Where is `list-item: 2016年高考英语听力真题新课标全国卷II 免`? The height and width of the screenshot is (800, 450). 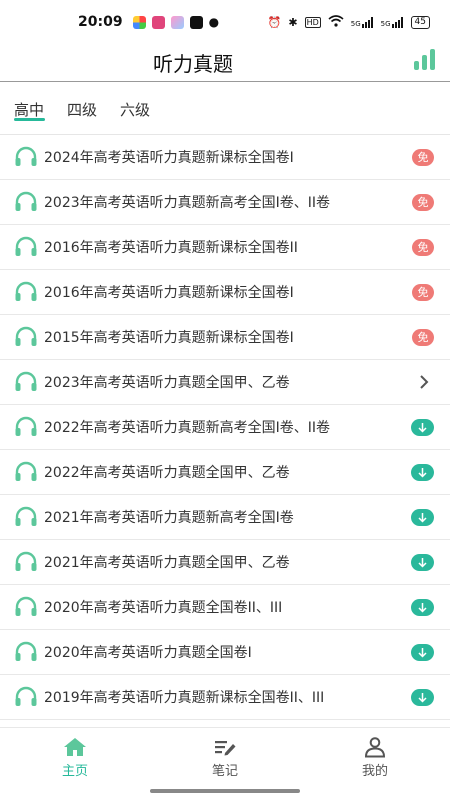
list-item: 2016年高考英语听力真题新课标全国卷II 免 is located at coordinates (225, 247).